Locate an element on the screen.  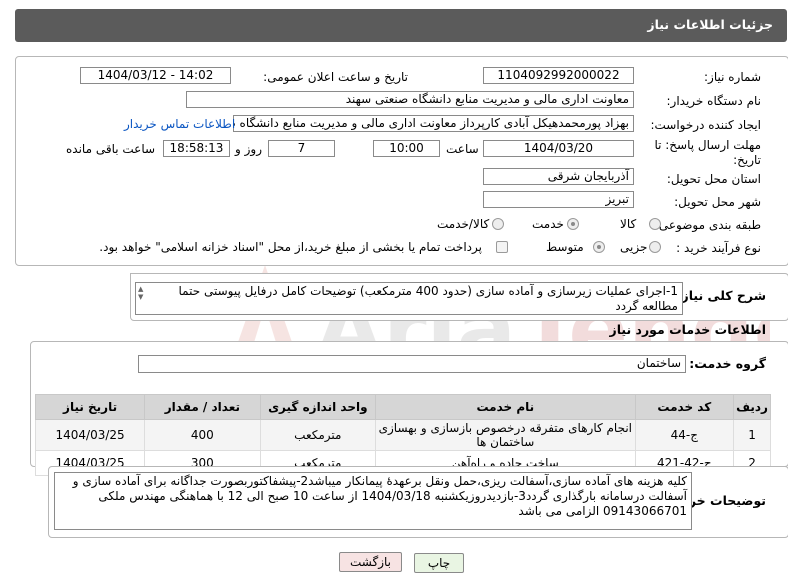
col-service-code: کد خدمت is located at coordinates (684, 407).